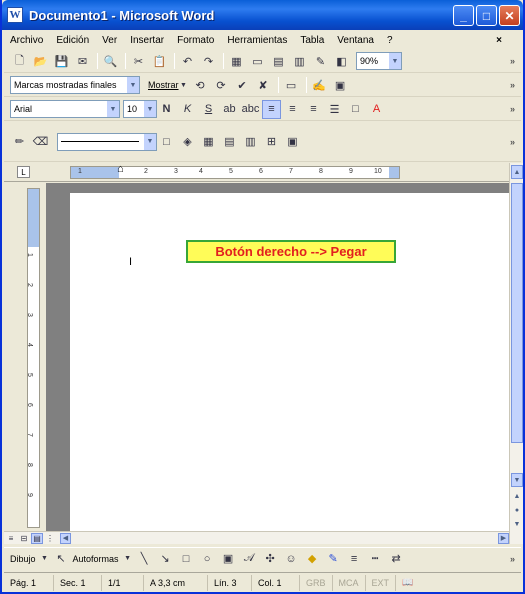 The image size is (525, 594). I want to click on text-box-icon: ▣, so click(228, 558).